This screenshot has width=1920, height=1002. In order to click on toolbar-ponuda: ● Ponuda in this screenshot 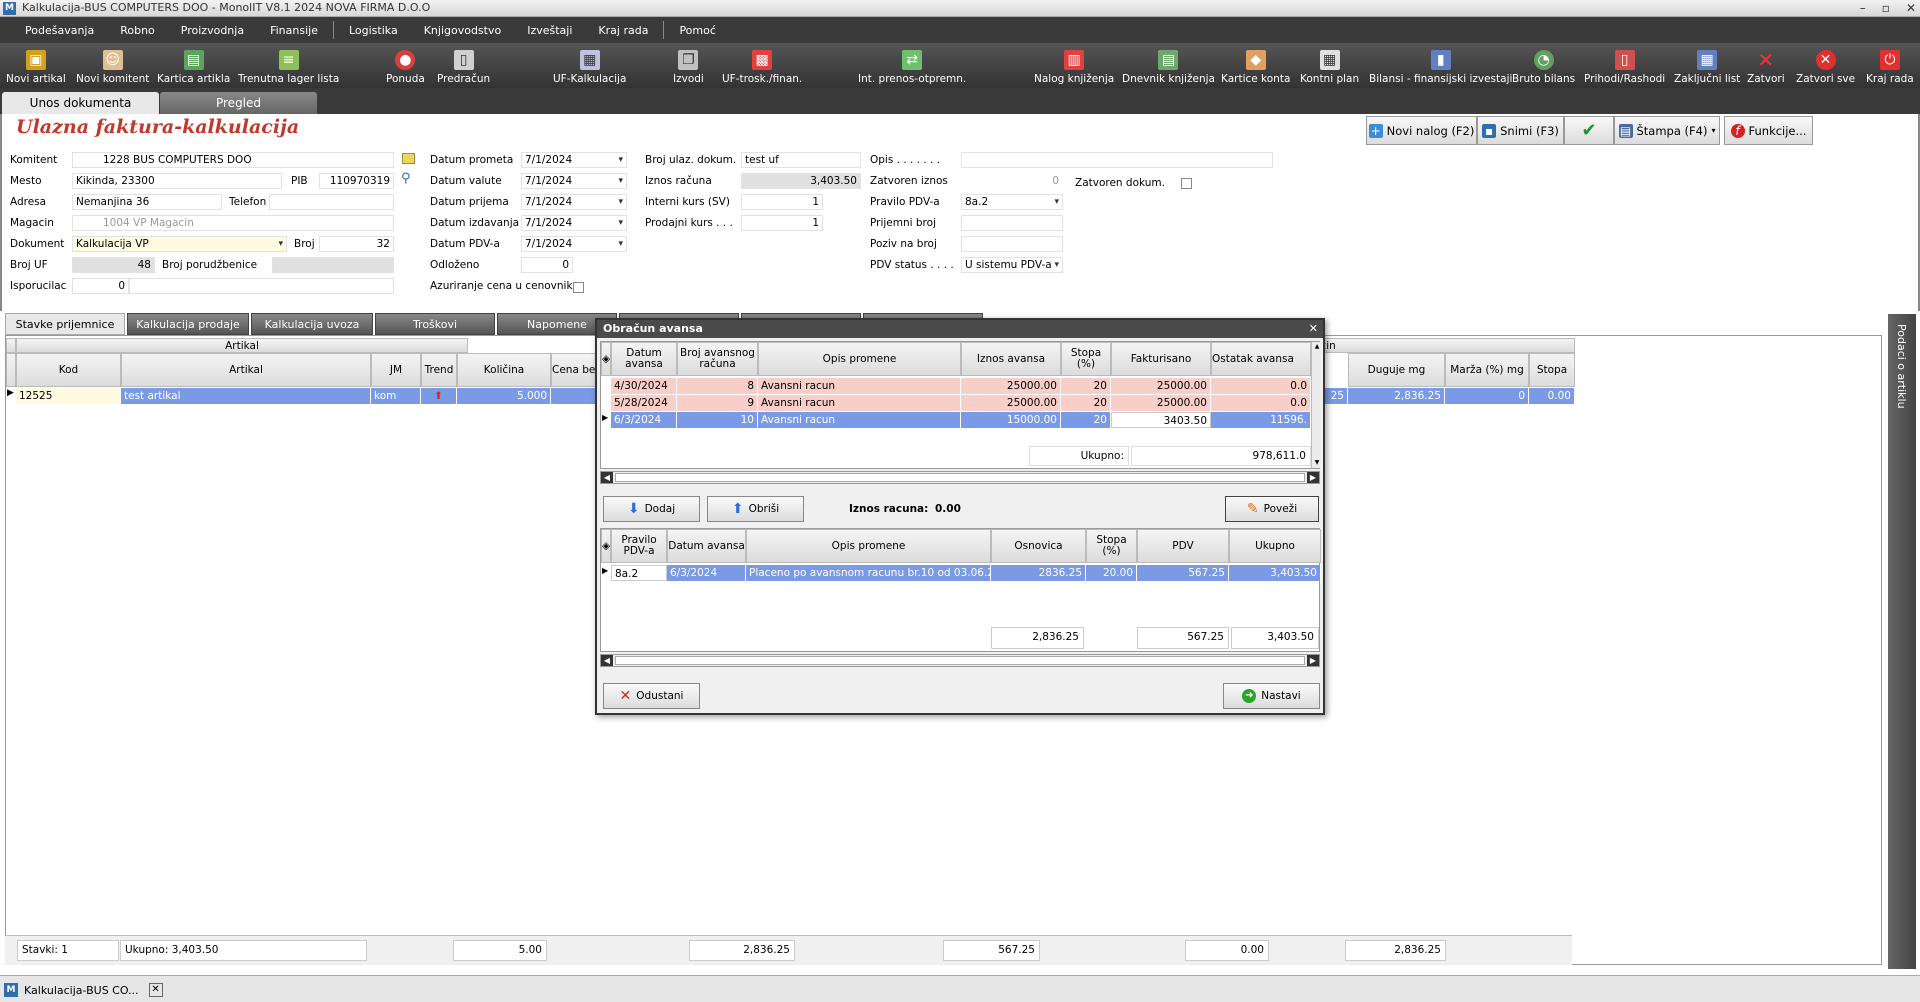, I will do `click(405, 65)`.